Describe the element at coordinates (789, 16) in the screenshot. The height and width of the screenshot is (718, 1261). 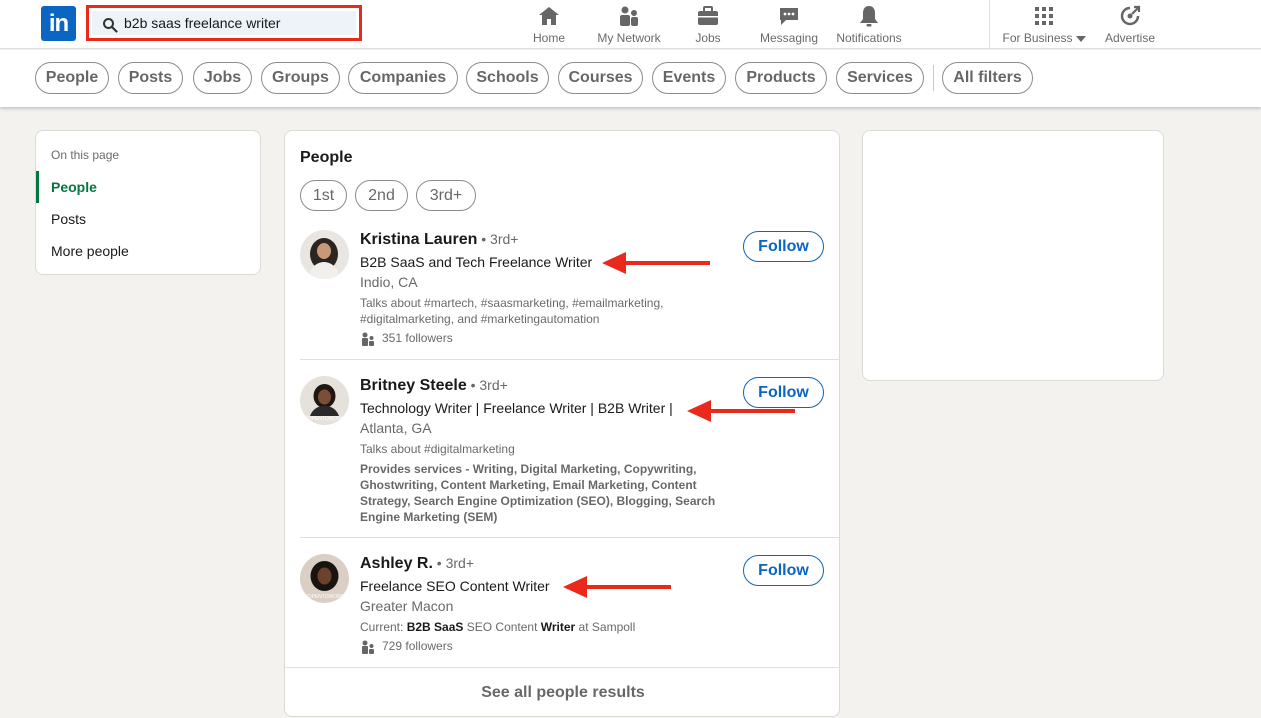
I see `messaging-icon` at that location.